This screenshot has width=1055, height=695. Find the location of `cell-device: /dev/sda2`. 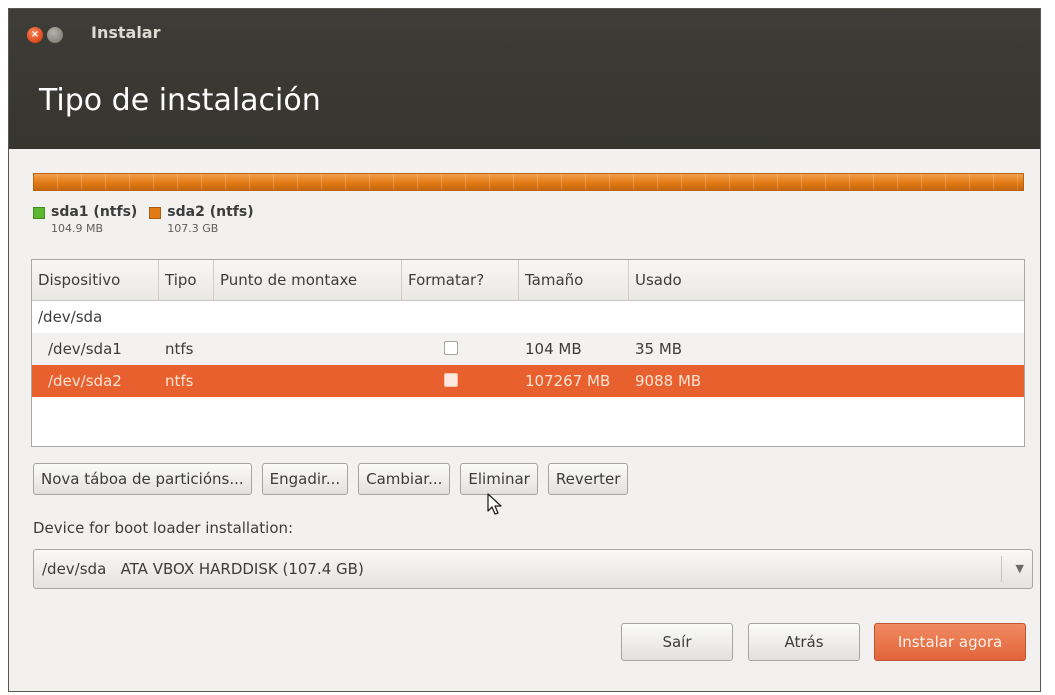

cell-device: /dev/sda2 is located at coordinates (85, 381).